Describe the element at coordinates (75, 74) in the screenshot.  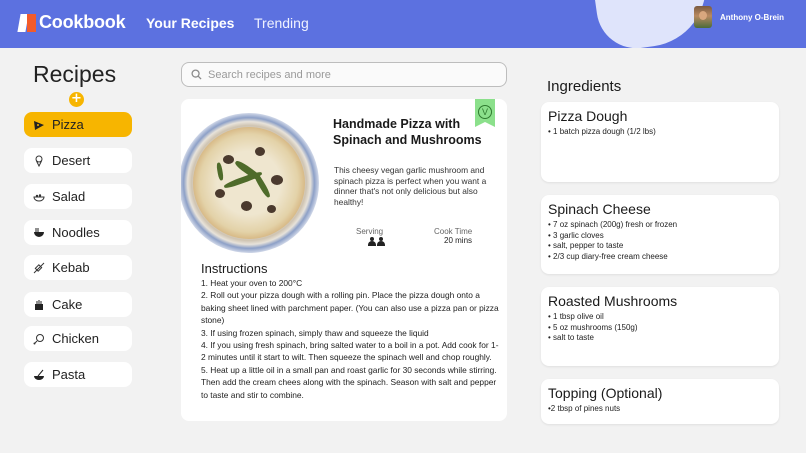
I see `sidebar-title: Recipes` at that location.